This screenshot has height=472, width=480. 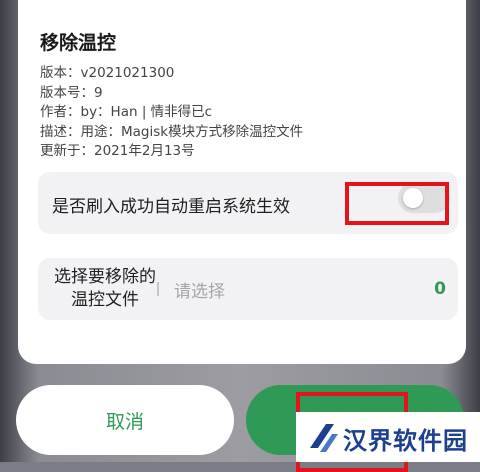 What do you see at coordinates (172, 131) in the screenshot?
I see `meta-description: 描述：用途：Magisk模块方式移除温控文件` at bounding box center [172, 131].